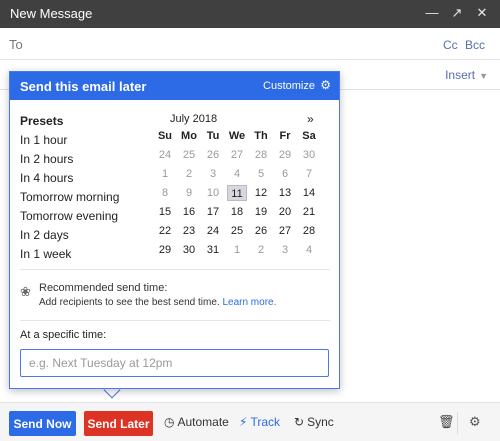  I want to click on automate-label: Automate, so click(203, 422).